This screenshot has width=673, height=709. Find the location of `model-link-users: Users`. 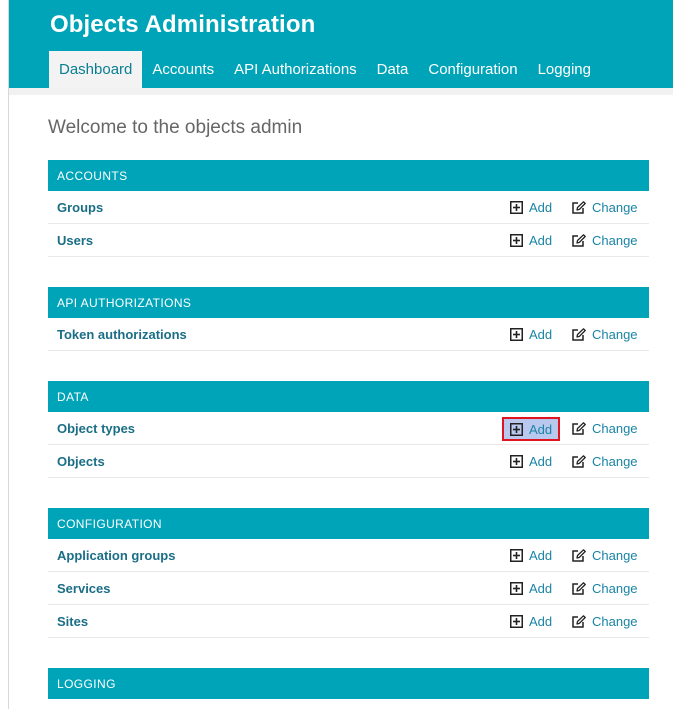

model-link-users: Users is located at coordinates (75, 240).